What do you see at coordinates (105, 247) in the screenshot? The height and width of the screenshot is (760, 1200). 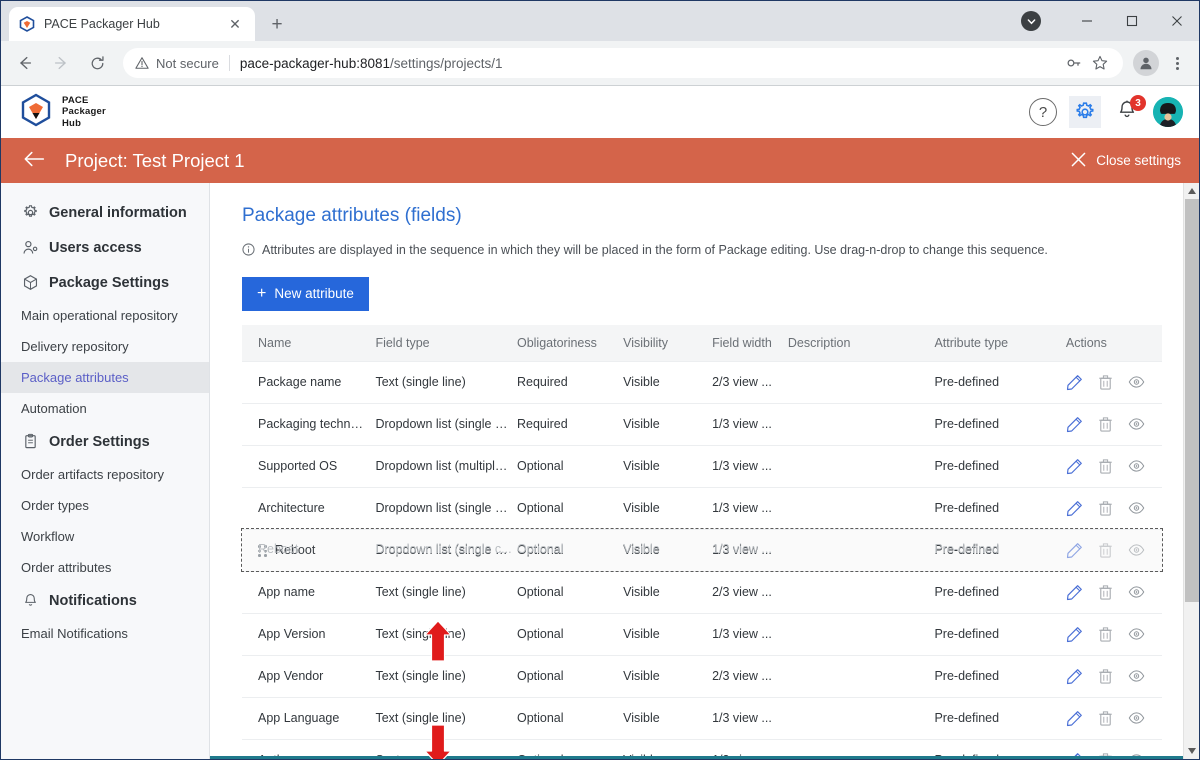 I see `sidebar-item-users-access: Users access` at bounding box center [105, 247].